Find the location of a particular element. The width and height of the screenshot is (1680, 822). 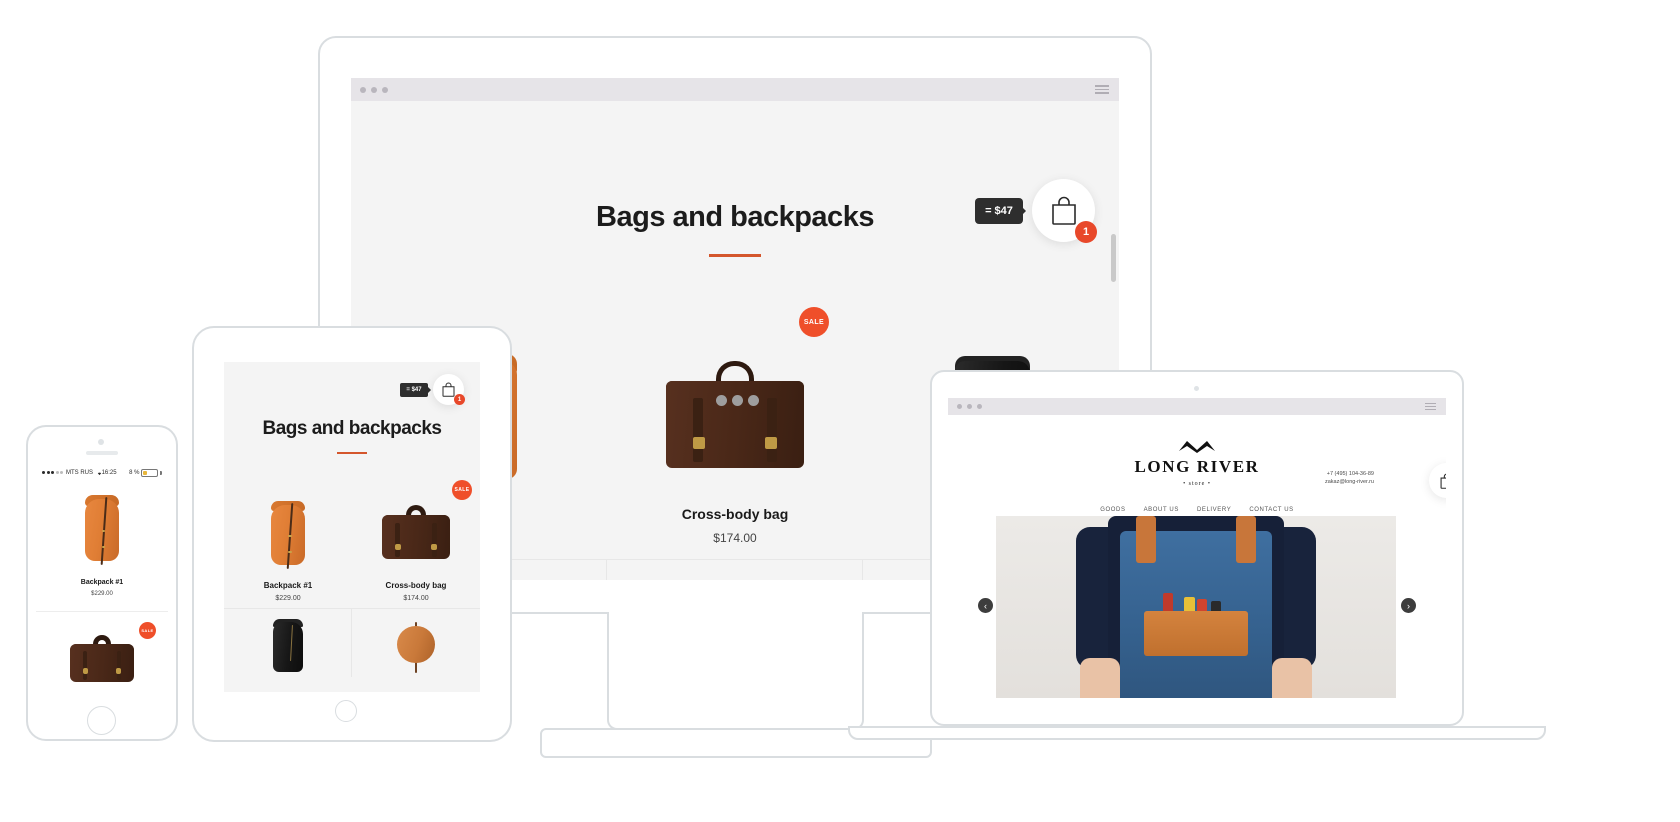

desktop-browser-chrome is located at coordinates (735, 89).